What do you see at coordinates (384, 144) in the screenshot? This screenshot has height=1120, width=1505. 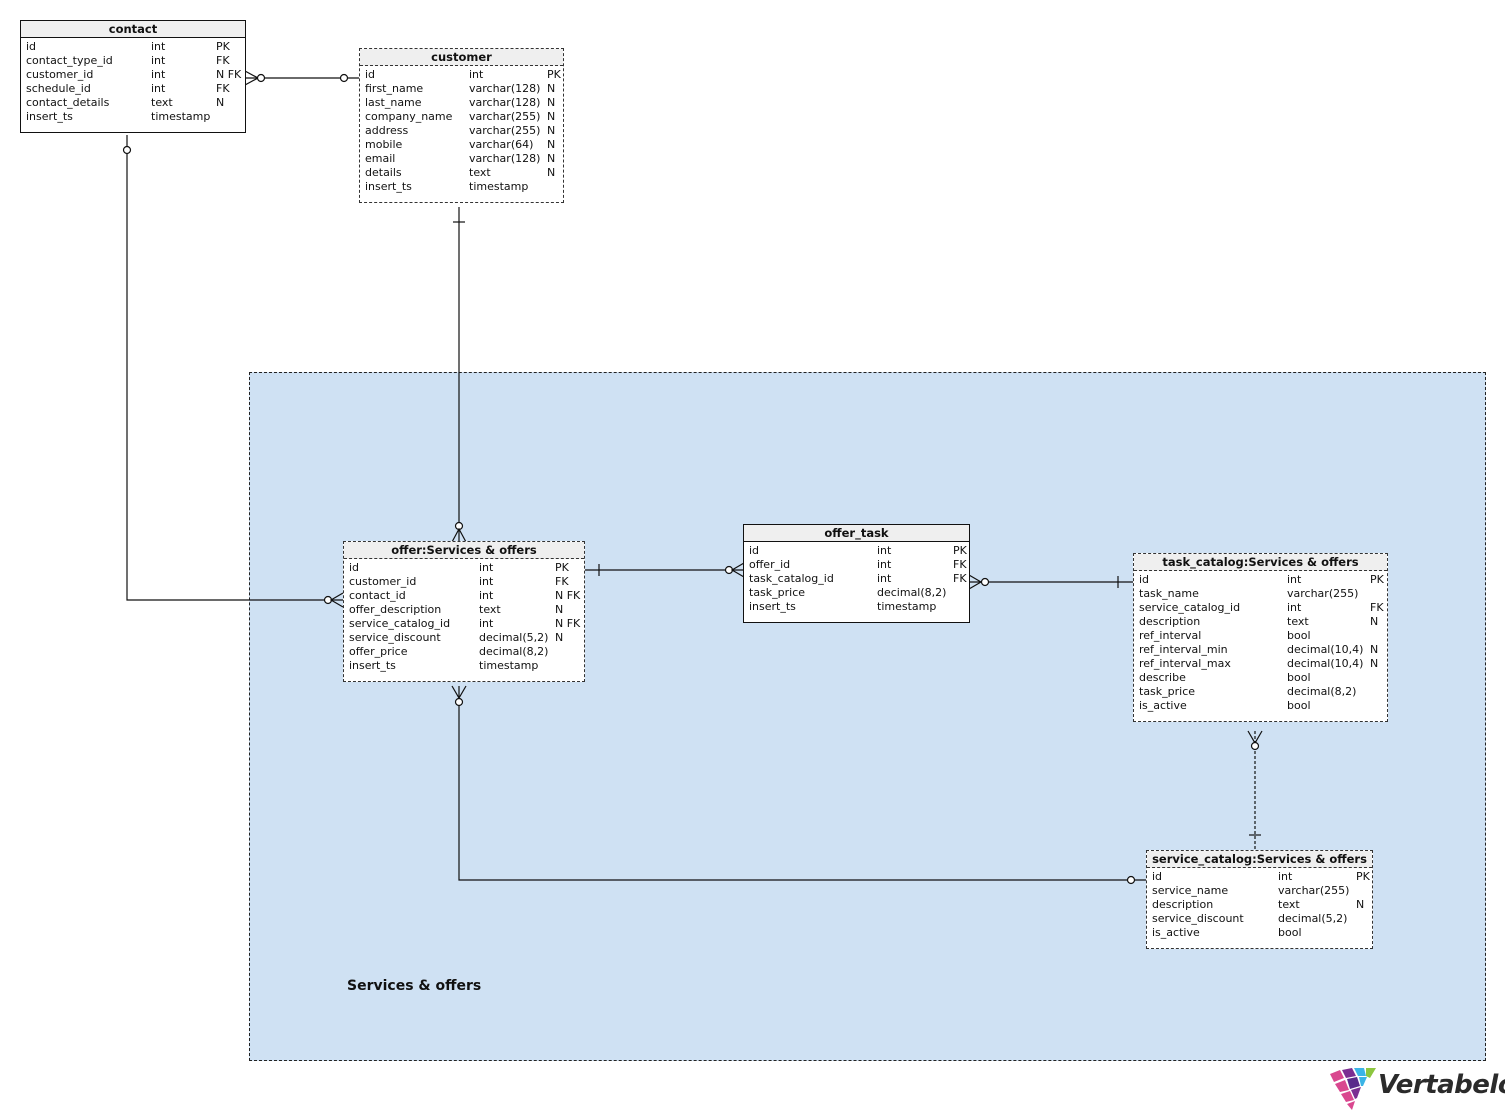 I see `column-name: mobile` at bounding box center [384, 144].